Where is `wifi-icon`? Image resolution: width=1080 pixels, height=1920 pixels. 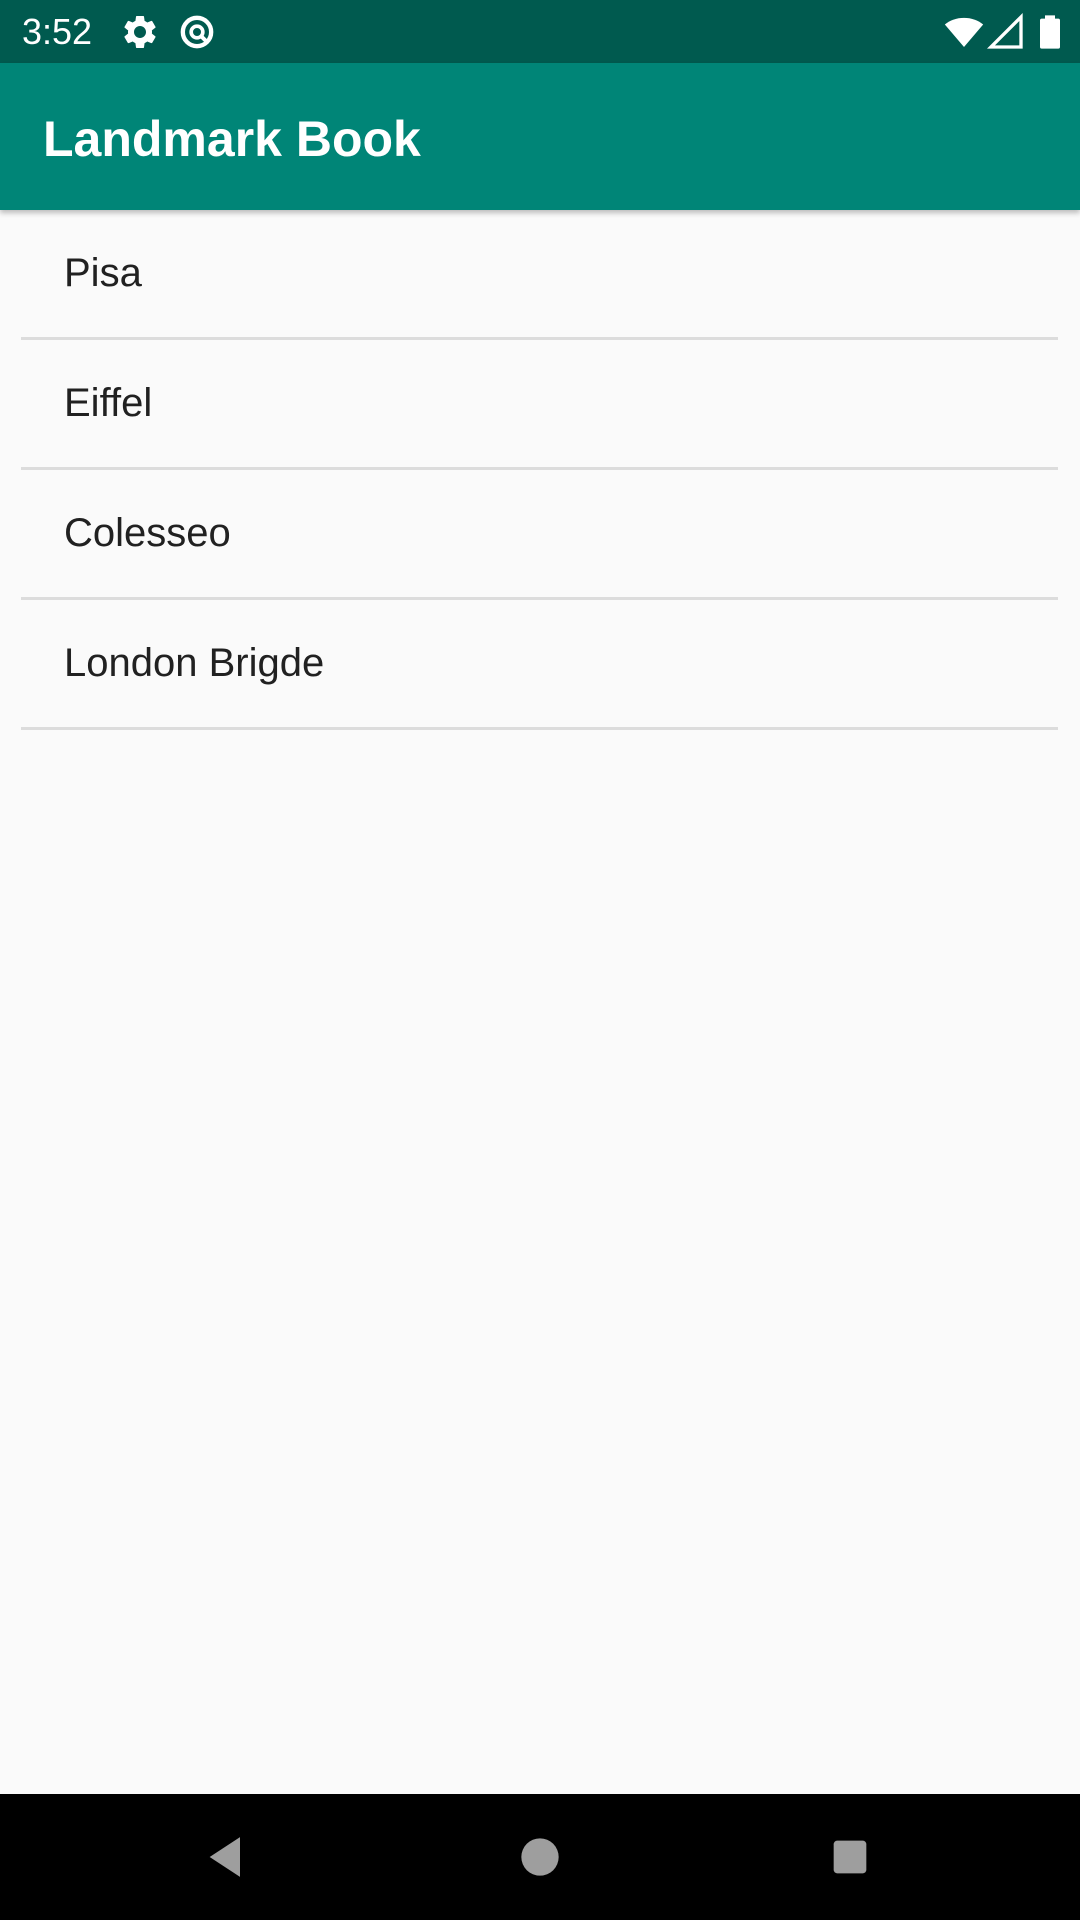
wifi-icon is located at coordinates (964, 32).